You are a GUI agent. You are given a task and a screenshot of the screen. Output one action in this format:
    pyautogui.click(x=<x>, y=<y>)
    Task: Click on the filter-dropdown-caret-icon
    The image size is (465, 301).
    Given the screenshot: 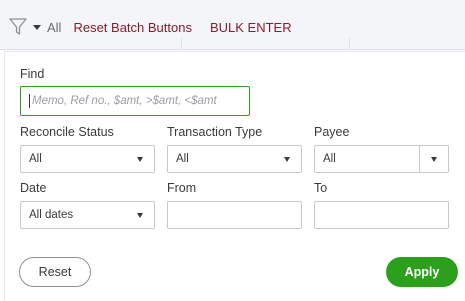 What is the action you would take?
    pyautogui.click(x=37, y=27)
    